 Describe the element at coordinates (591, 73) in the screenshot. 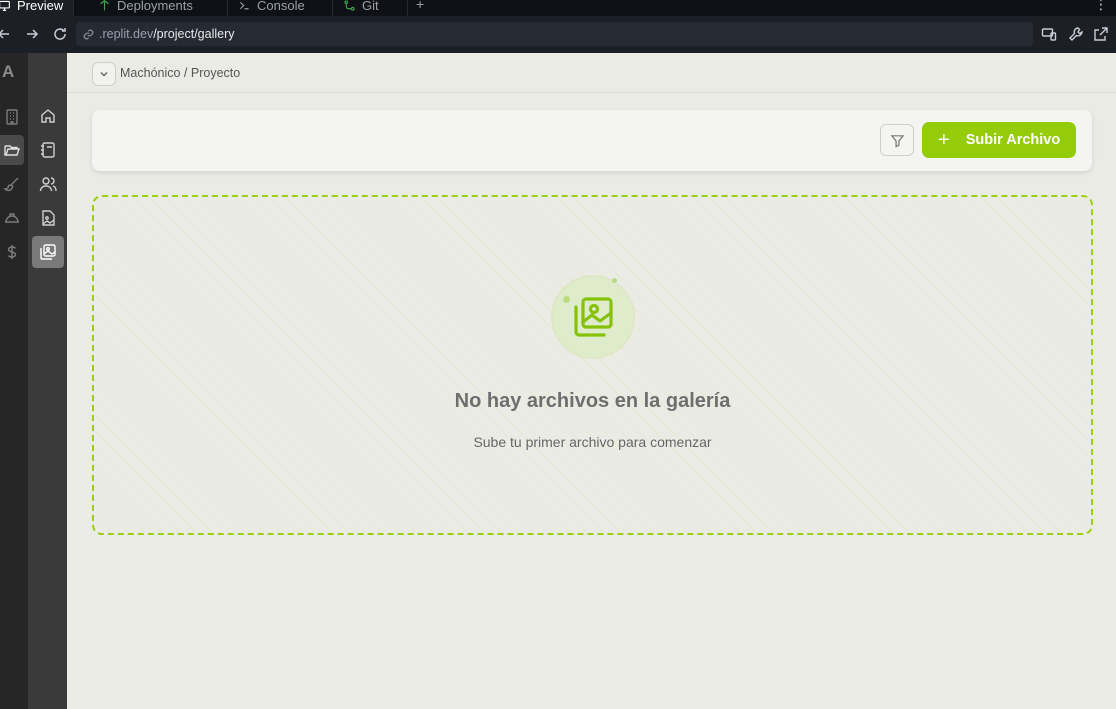

I see `breadcrumb-bar: Machónico / Proyecto` at that location.